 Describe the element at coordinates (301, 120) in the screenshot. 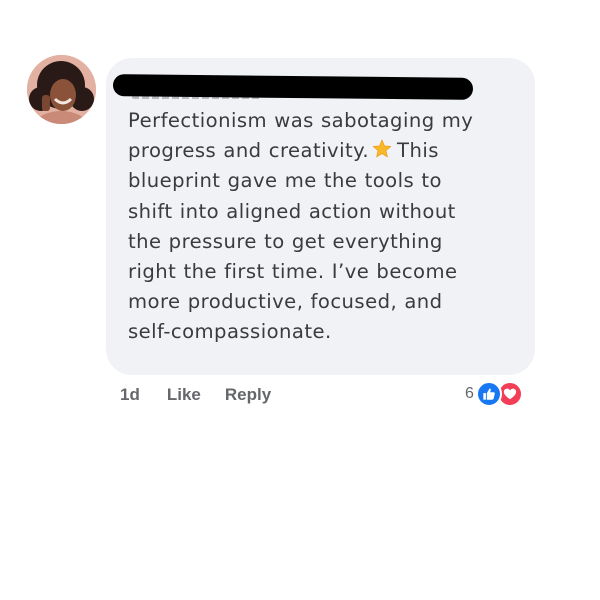

I see `comment-line: Perfectionism was sabotaging my` at that location.